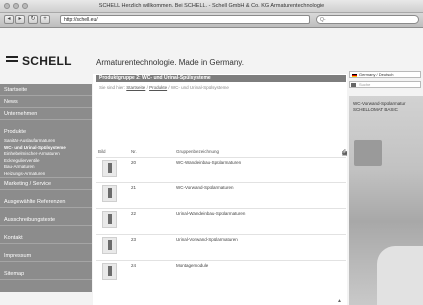 The height and width of the screenshot is (305, 423). What do you see at coordinates (46, 202) in the screenshot?
I see `nav-item-referenzen: Ausgewählte Referenzen` at bounding box center [46, 202].